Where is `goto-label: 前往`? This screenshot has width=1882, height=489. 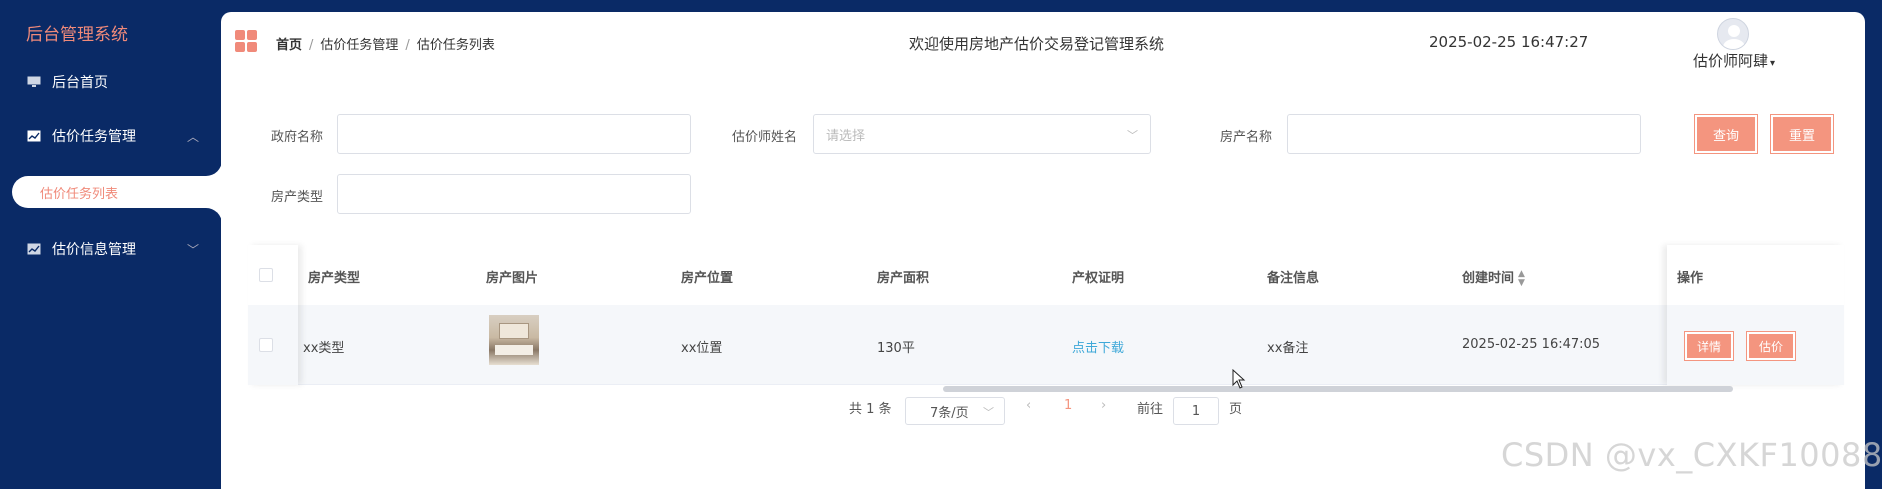
goto-label: 前往 is located at coordinates (1150, 409).